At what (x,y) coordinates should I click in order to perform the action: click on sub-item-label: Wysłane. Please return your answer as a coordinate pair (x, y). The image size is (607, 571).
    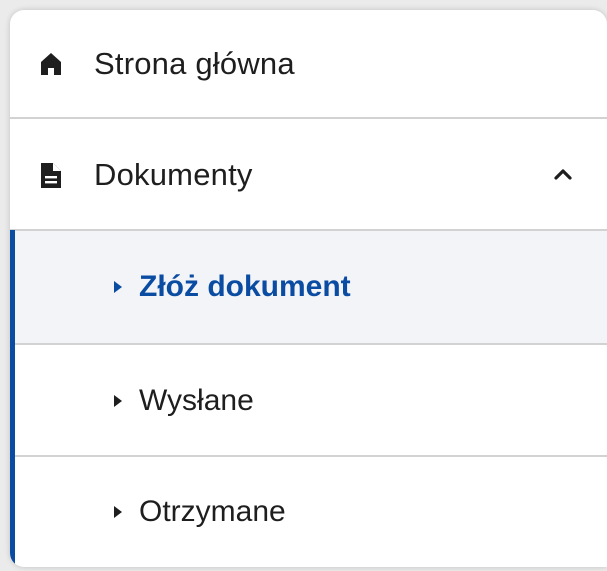
    Looking at the image, I should click on (196, 400).